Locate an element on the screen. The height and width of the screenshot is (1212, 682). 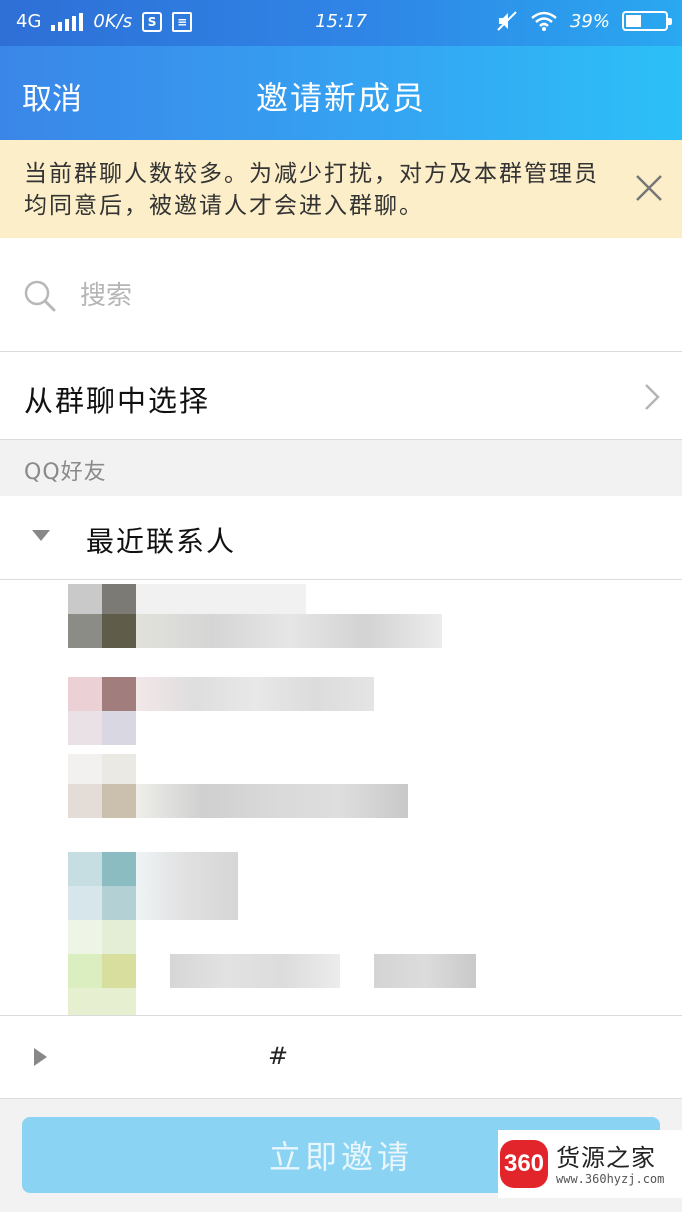
site-watermark: 360 货源之家 www.360hyzj.com is located at coordinates (590, 1164).